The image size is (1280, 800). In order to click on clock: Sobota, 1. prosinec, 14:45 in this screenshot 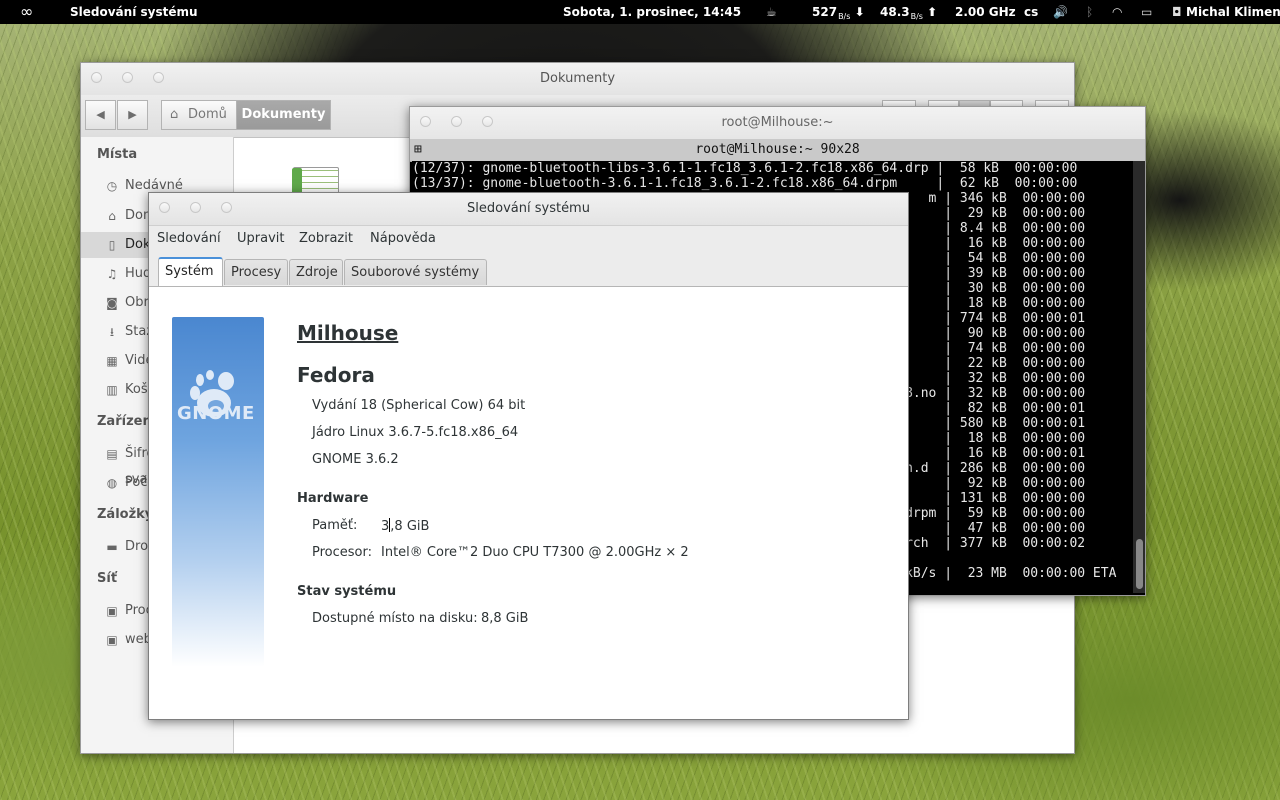, I will do `click(652, 12)`.